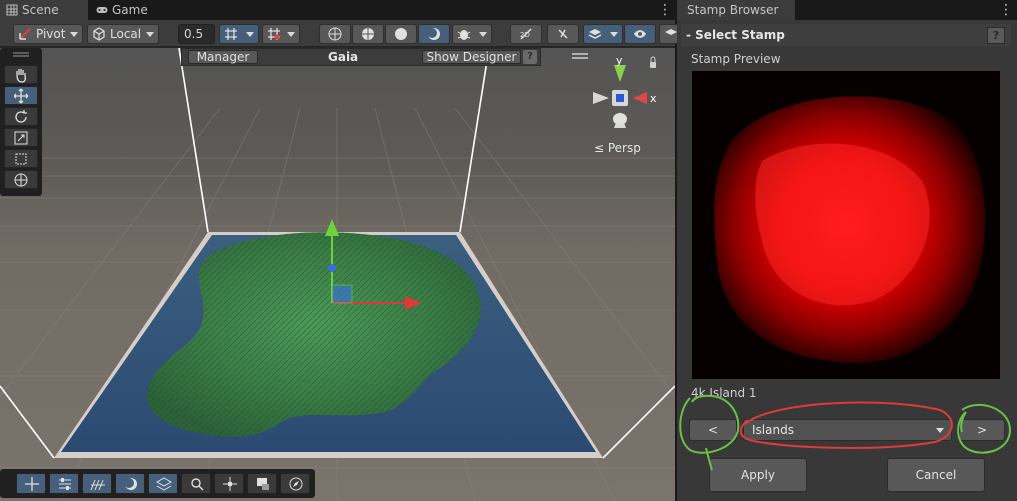 Image resolution: width=1017 pixels, height=501 pixels. What do you see at coordinates (936, 475) in the screenshot?
I see `cancel-button: Cancel` at bounding box center [936, 475].